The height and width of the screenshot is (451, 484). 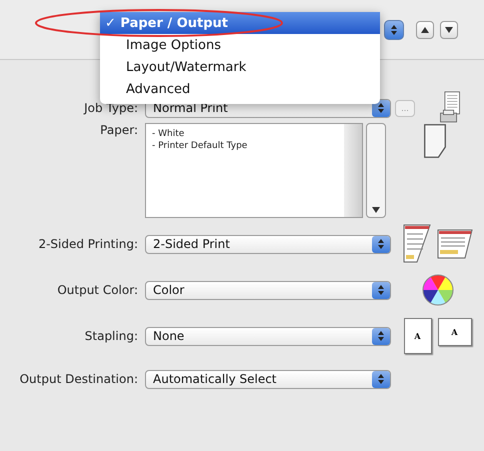 I want to click on dropdown: Automatically Select, so click(x=268, y=379).